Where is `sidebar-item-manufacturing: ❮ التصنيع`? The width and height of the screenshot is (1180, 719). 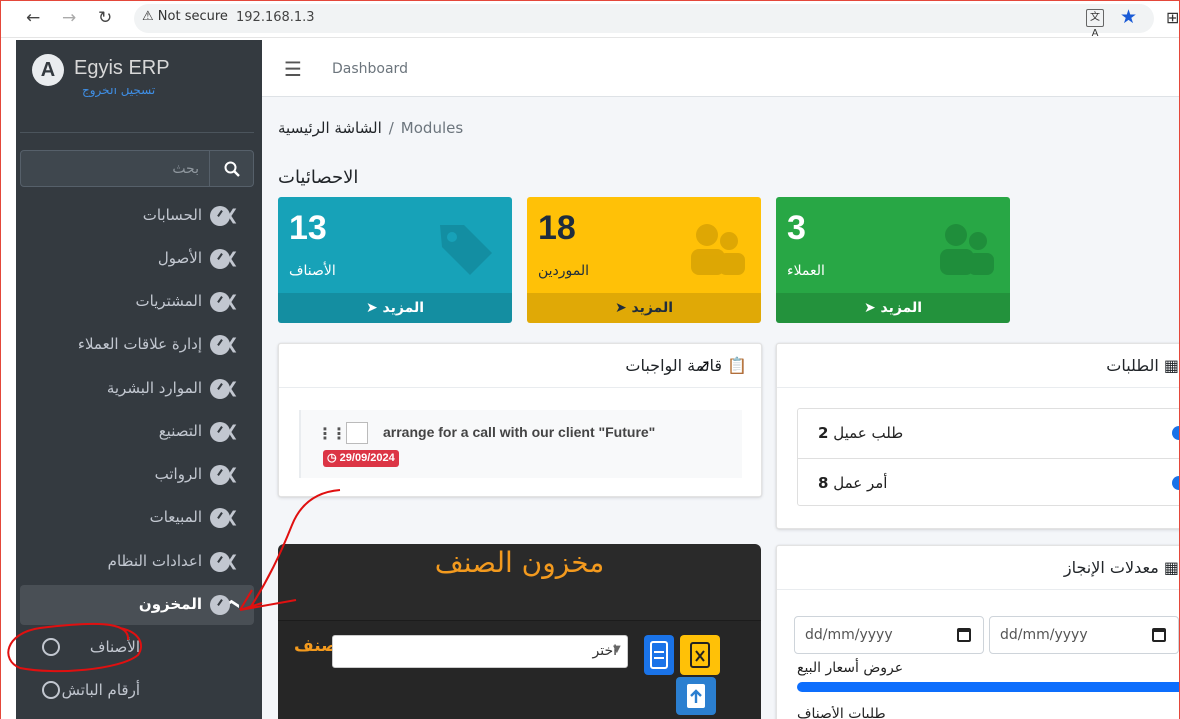 sidebar-item-manufacturing: ❮ التصنيع is located at coordinates (137, 432).